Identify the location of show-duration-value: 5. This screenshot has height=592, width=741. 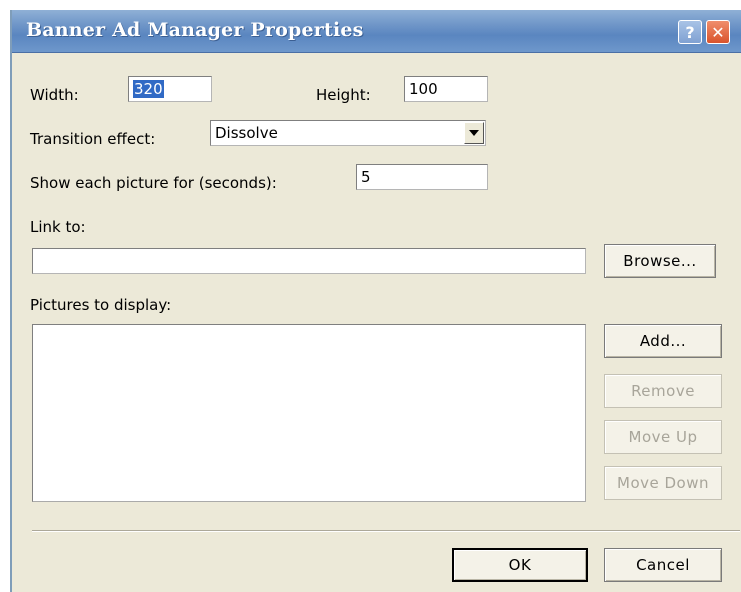
(366, 177).